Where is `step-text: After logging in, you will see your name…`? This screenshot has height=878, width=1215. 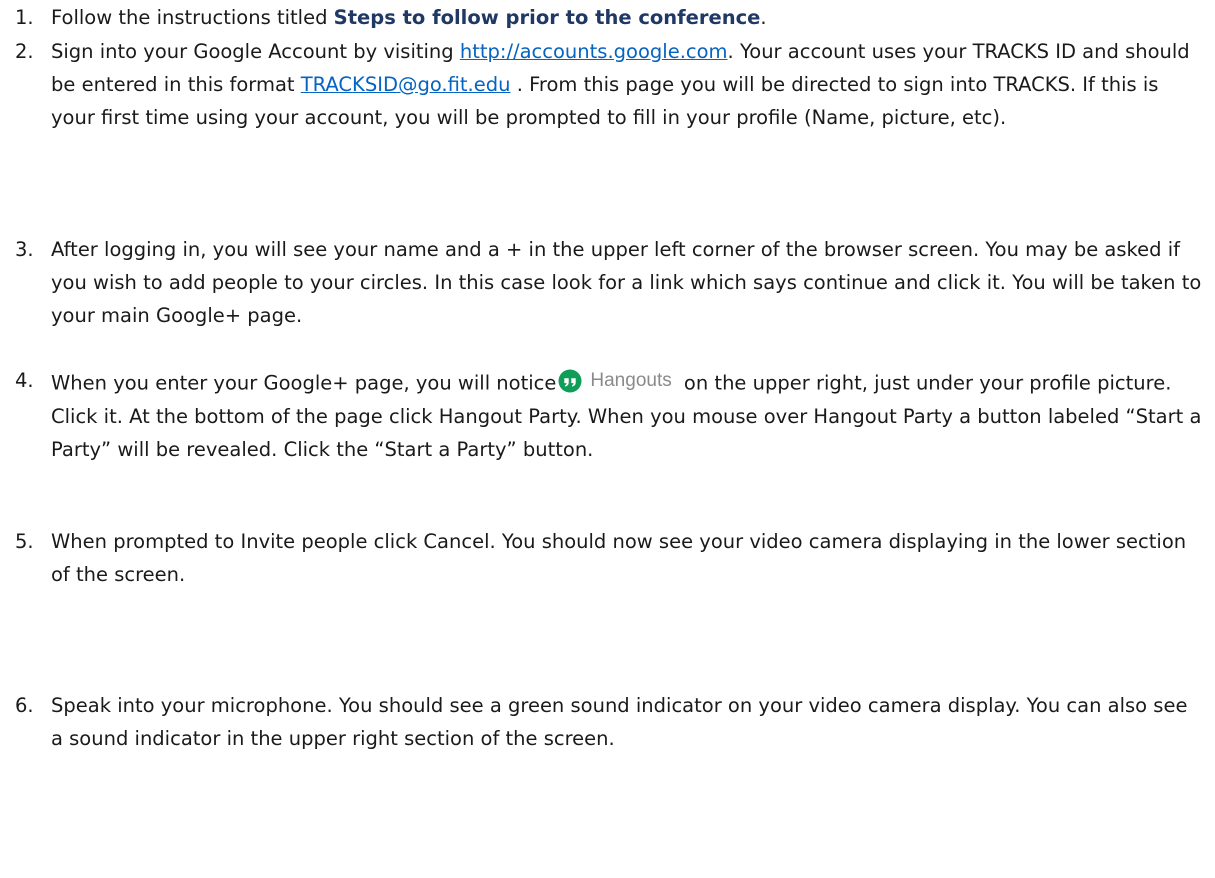 step-text: After logging in, you will see your name… is located at coordinates (626, 282).